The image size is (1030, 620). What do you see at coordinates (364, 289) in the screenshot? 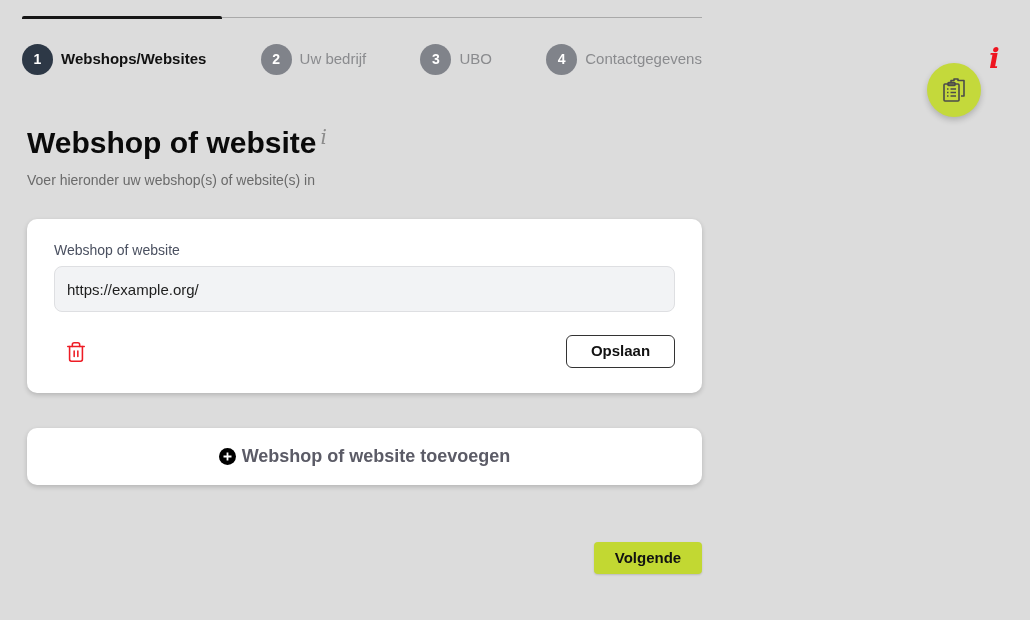
I see `website-input: https://example.org/` at bounding box center [364, 289].